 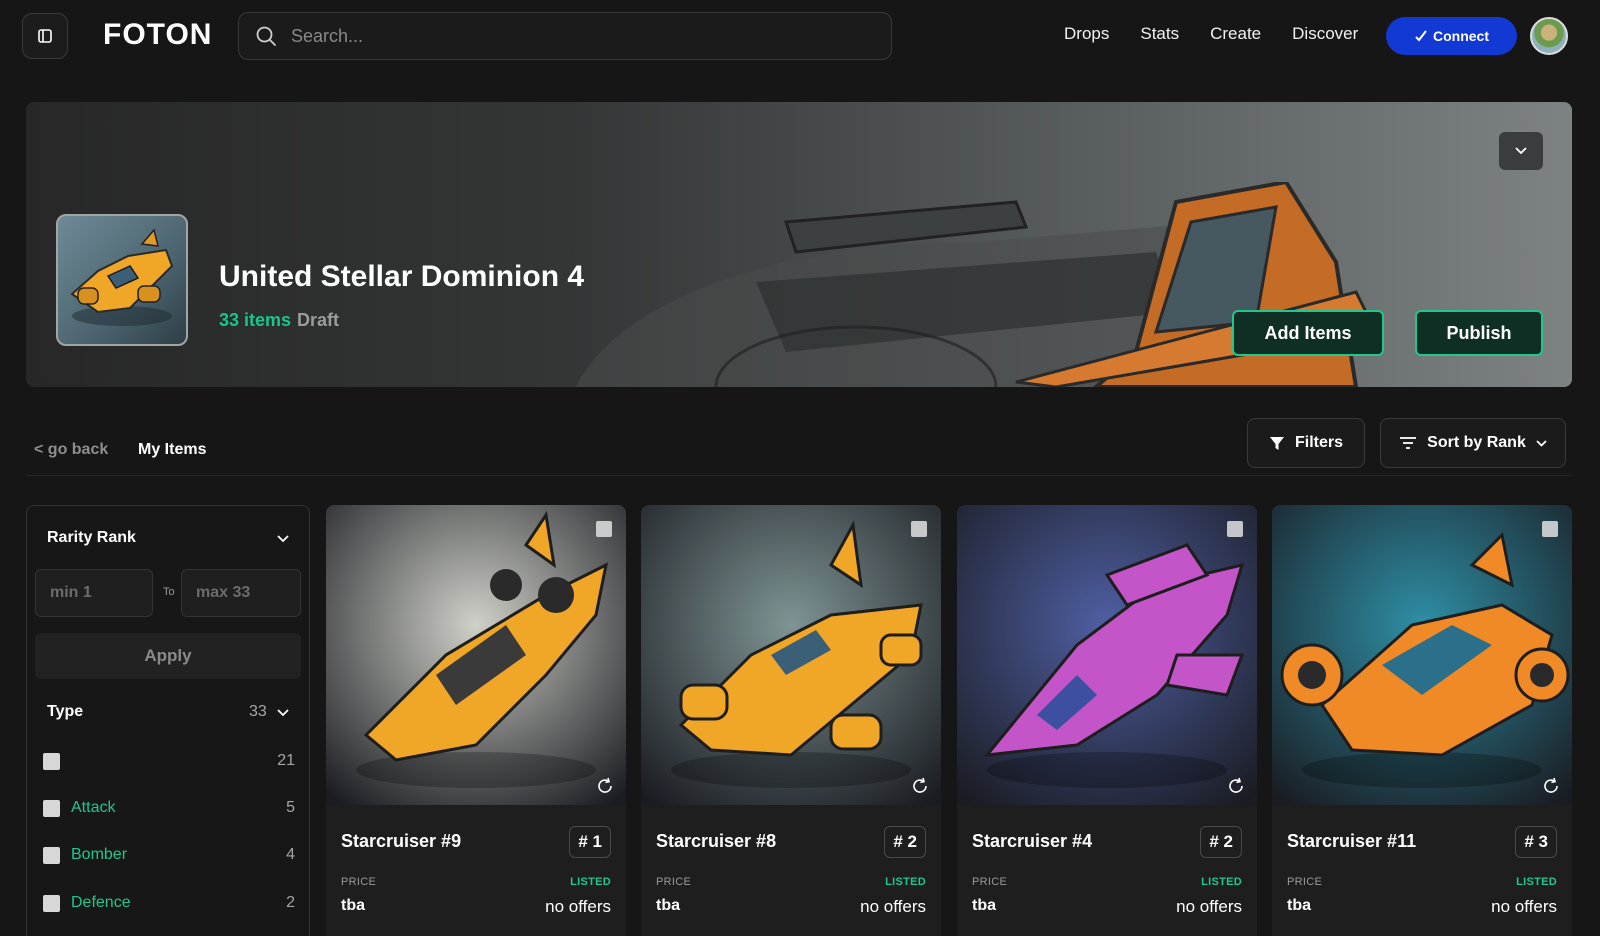 I want to click on panel-icon, so click(x=45, y=36).